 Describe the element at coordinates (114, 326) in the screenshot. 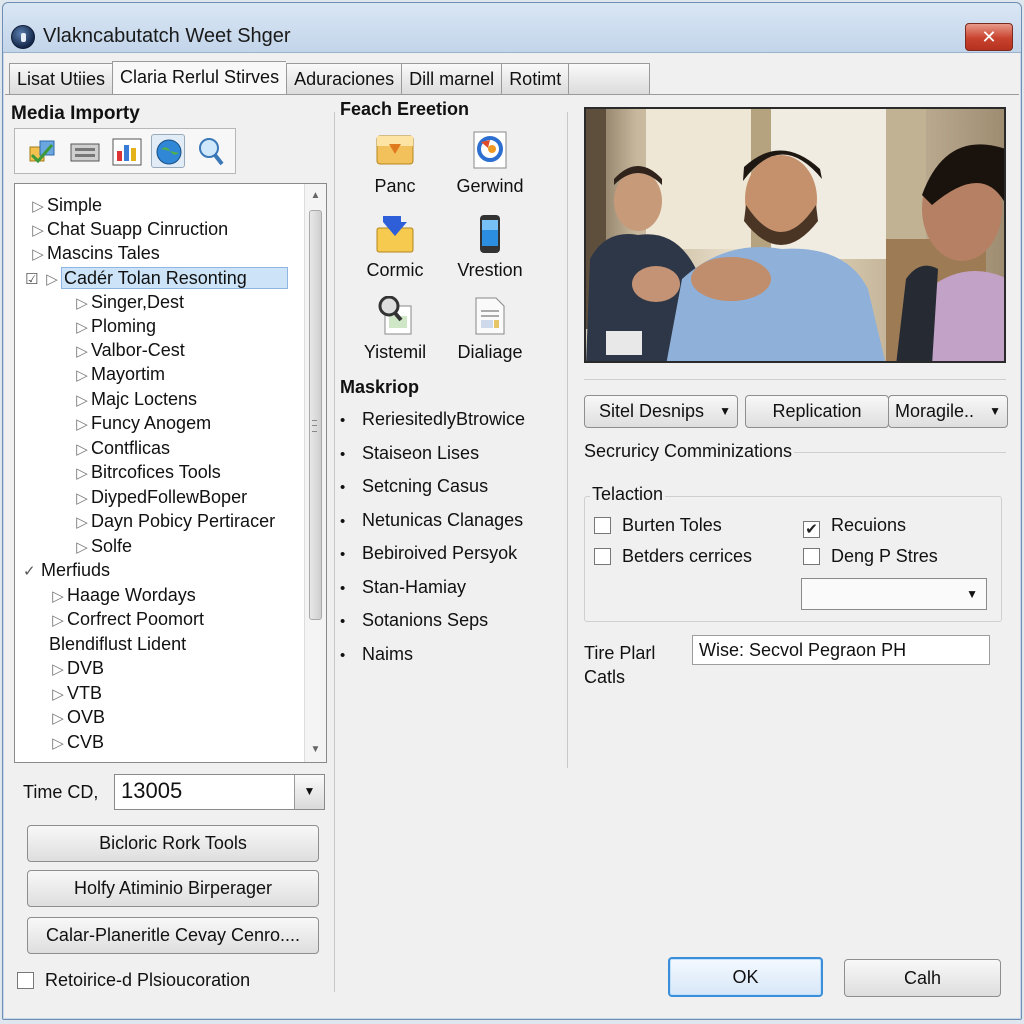

I see `tree-item: ▷ Ploming` at that location.